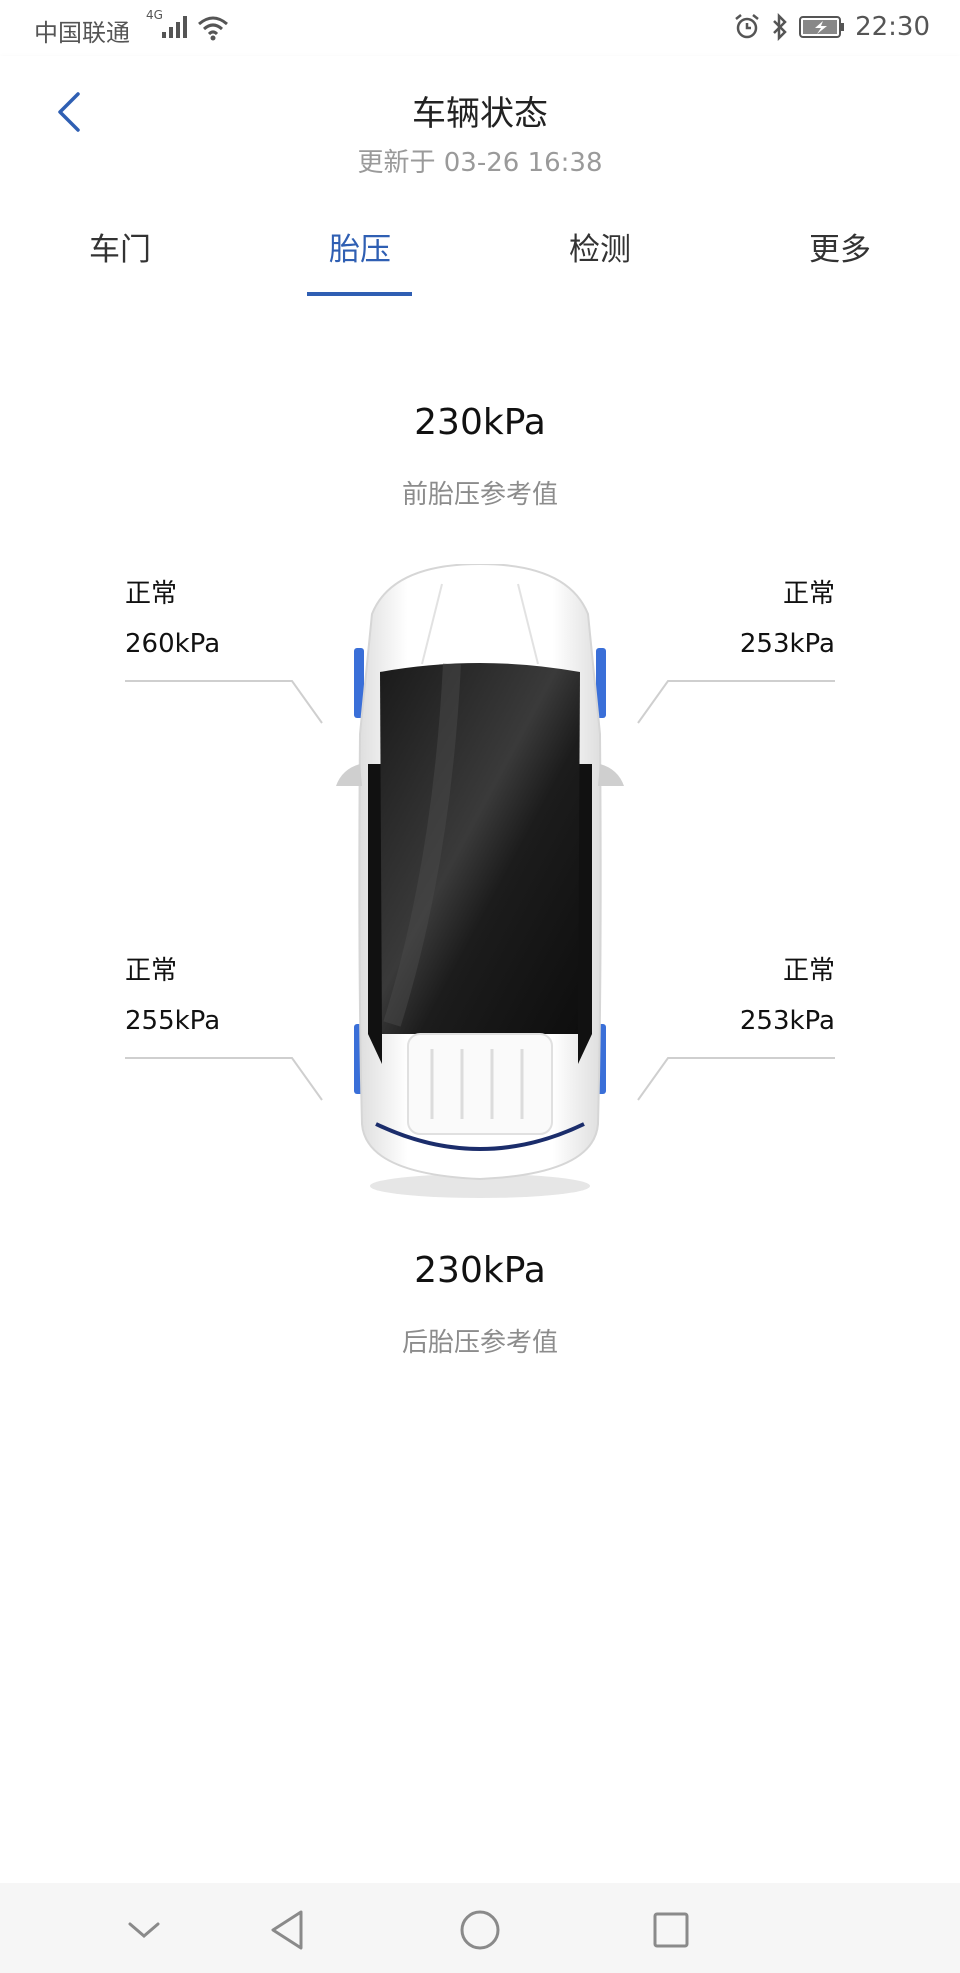 The height and width of the screenshot is (1973, 960). What do you see at coordinates (600, 250) in the screenshot?
I see `tab-label: 检测` at bounding box center [600, 250].